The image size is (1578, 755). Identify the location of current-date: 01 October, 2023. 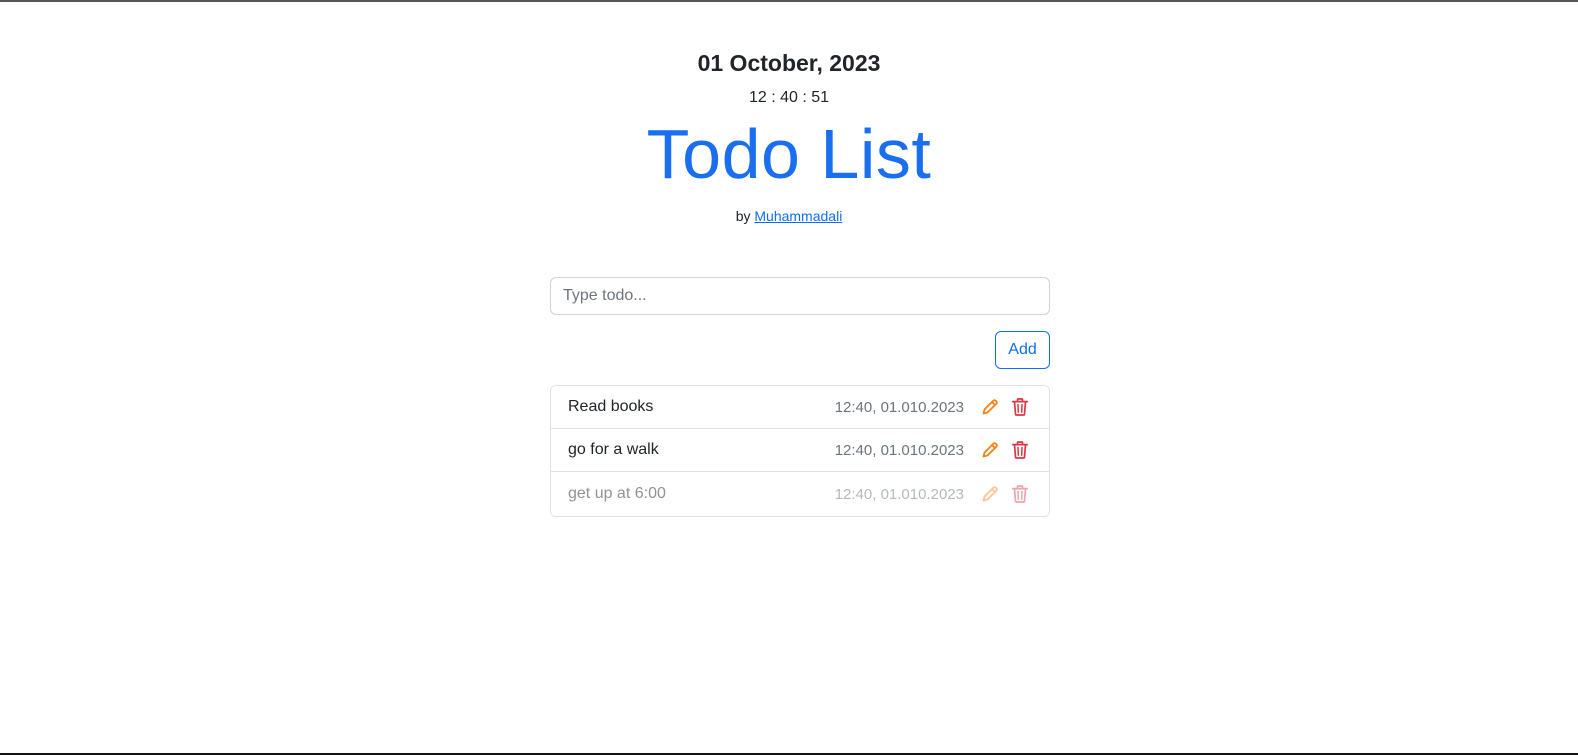
(789, 63).